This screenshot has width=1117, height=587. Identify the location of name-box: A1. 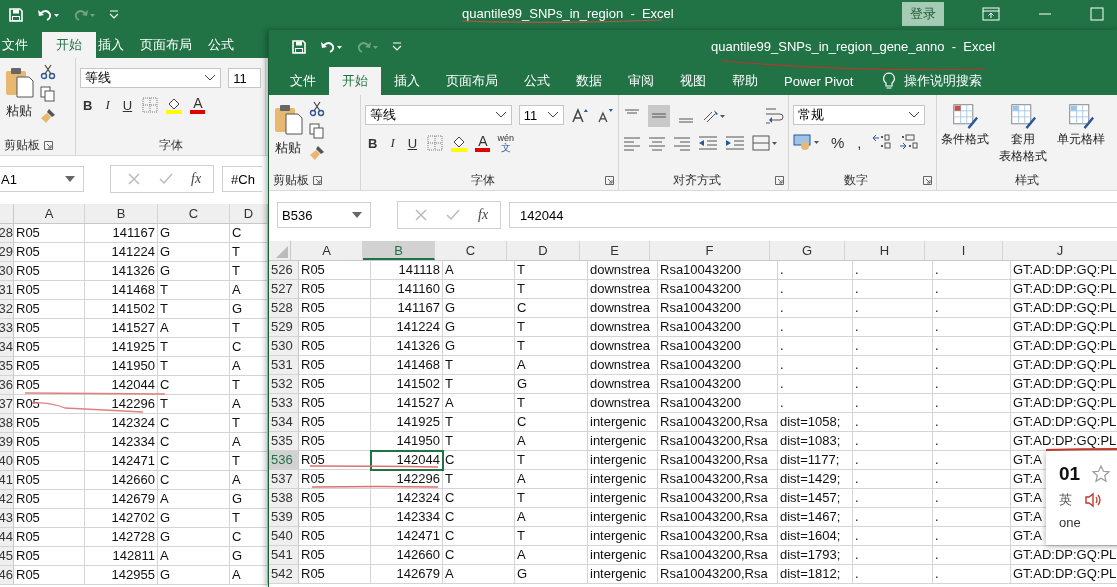
(42, 179).